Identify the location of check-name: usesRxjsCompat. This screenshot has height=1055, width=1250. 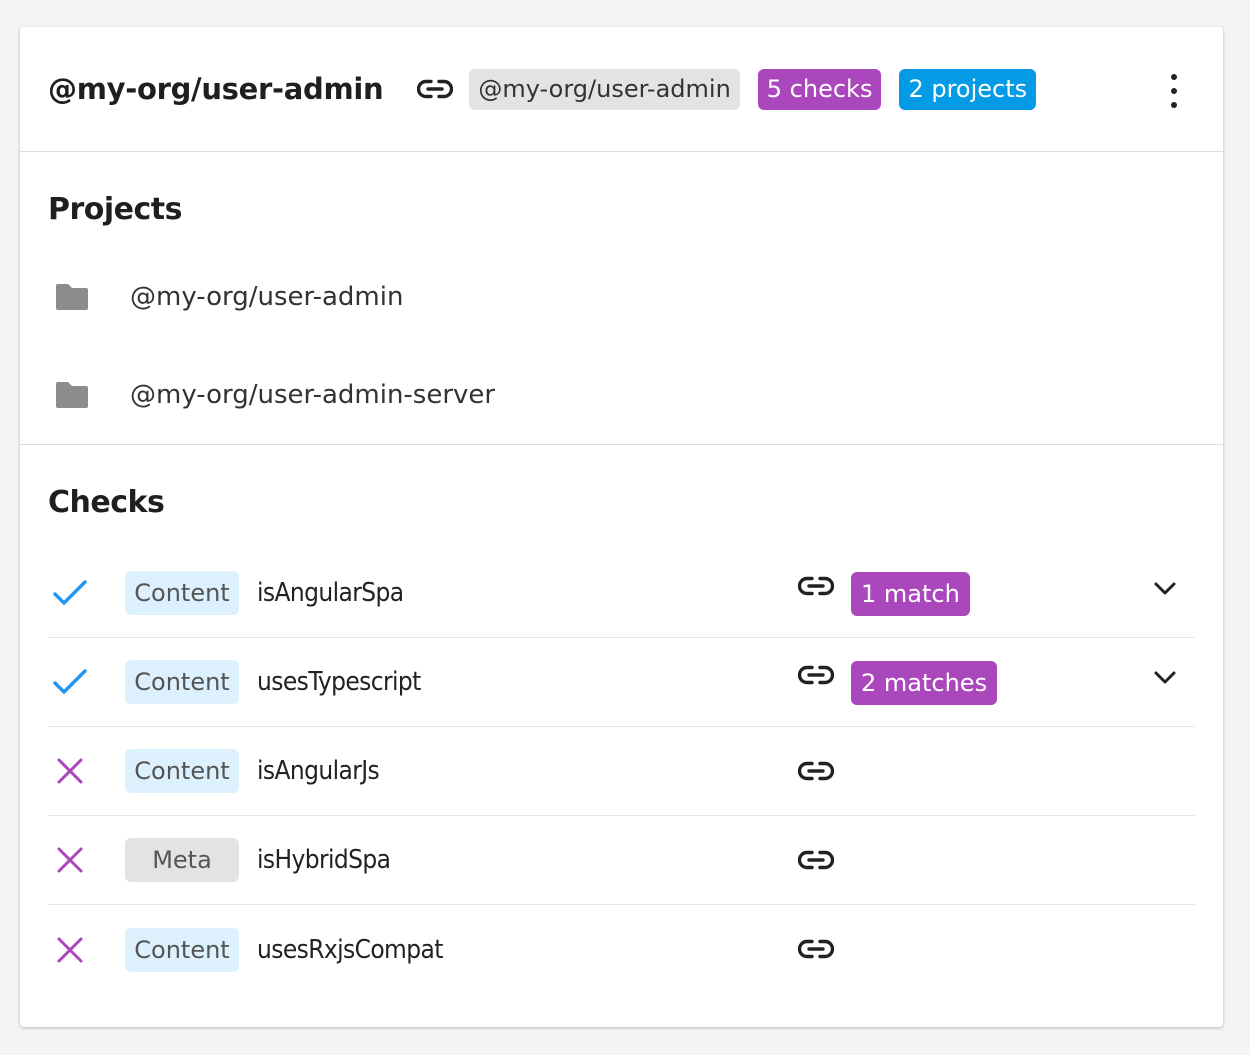
(350, 949).